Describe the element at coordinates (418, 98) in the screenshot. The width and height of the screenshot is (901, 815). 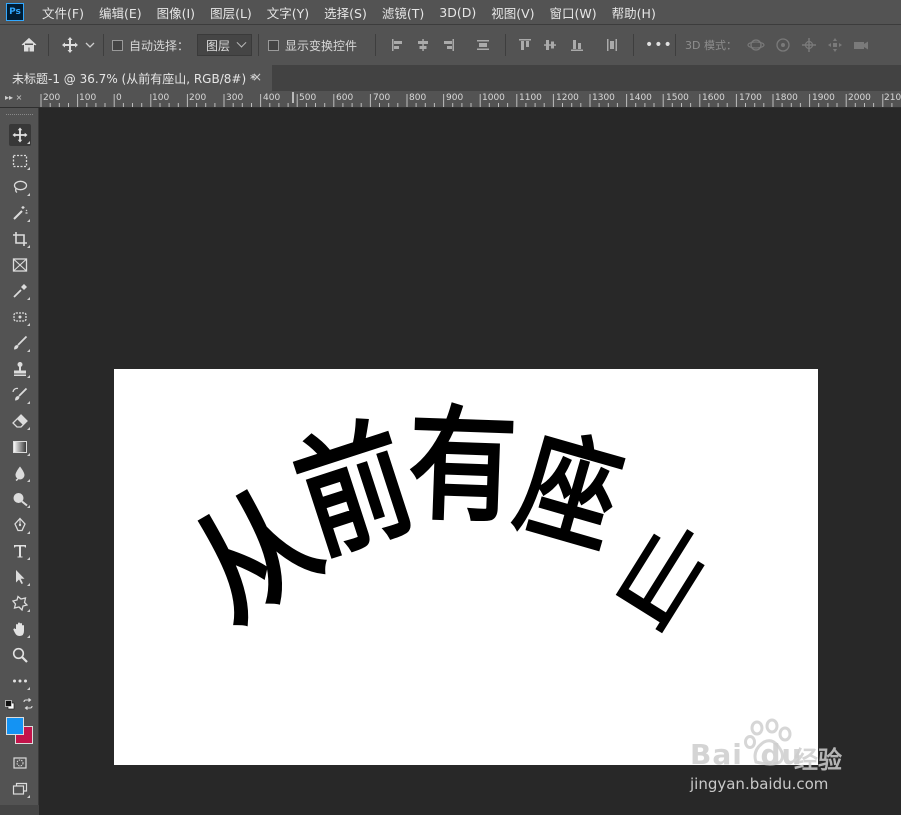
I see `ruler-label: 800` at that location.